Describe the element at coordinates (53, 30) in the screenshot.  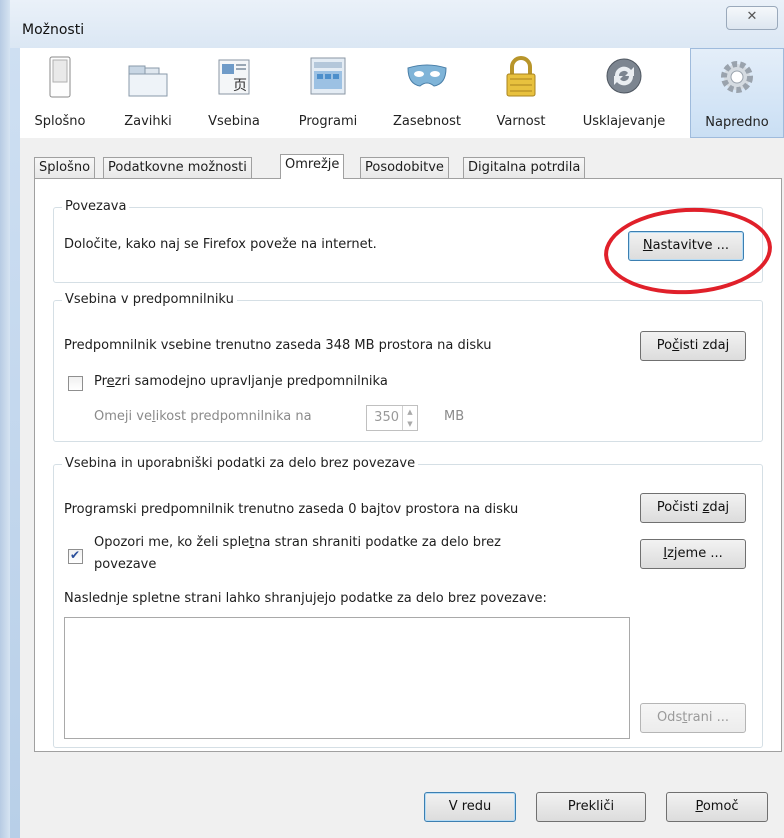
I see `window-title: Možnosti` at that location.